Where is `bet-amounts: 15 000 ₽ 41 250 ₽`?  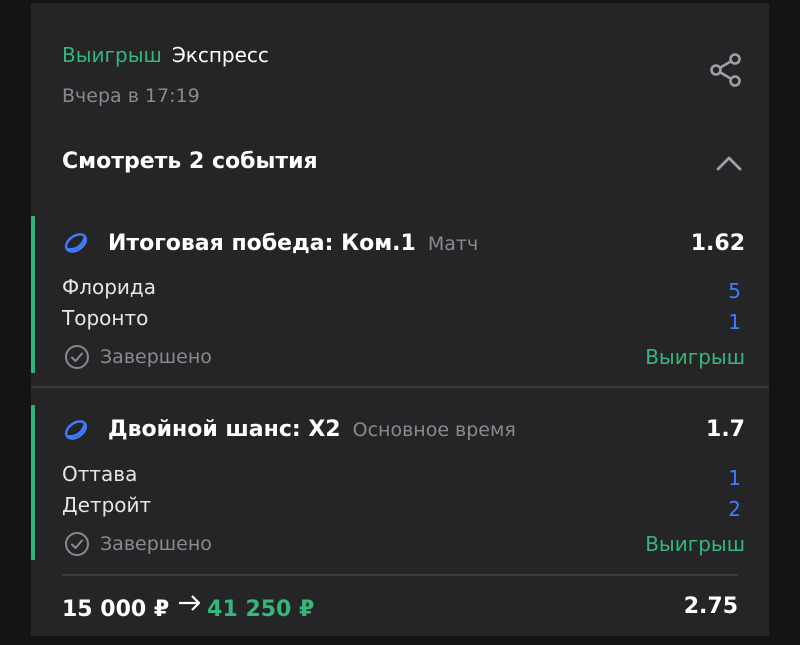
bet-amounts: 15 000 ₽ 41 250 ₽ is located at coordinates (188, 609).